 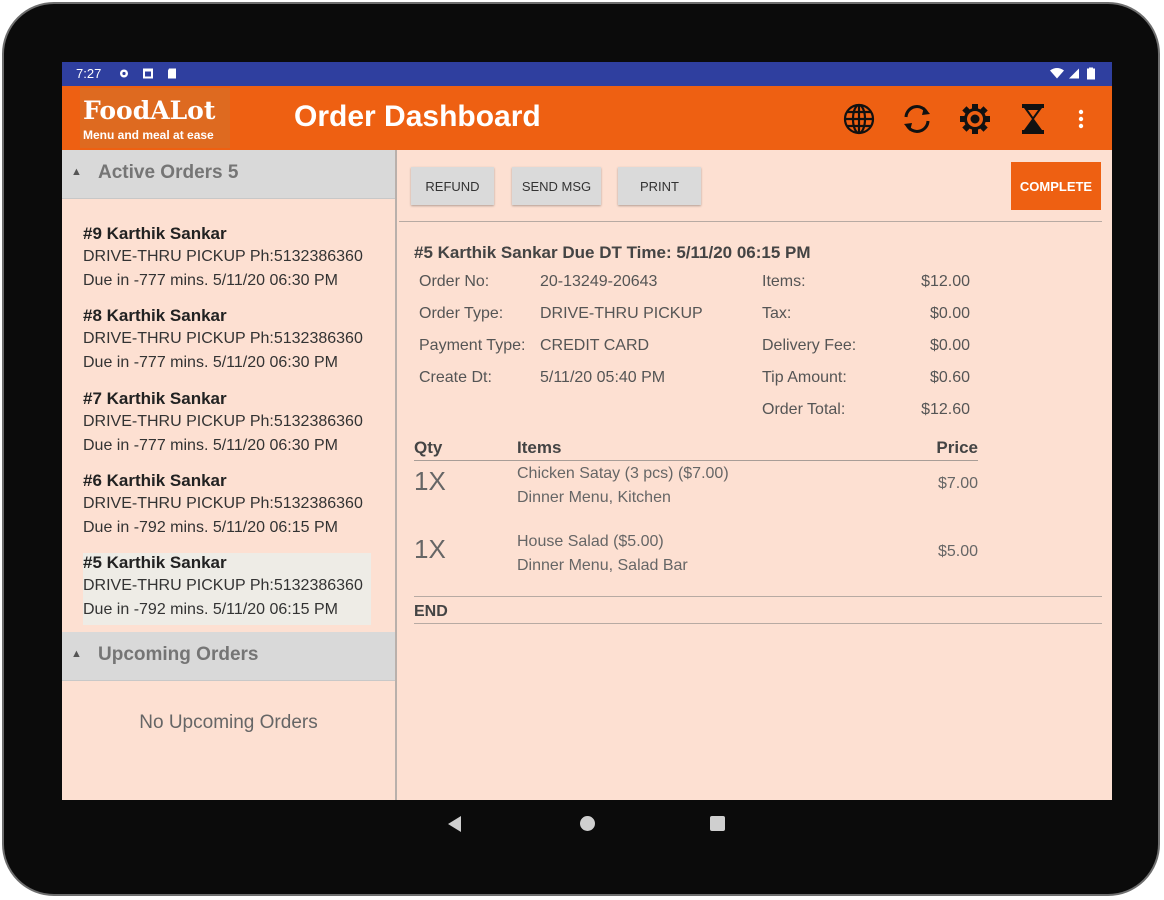 What do you see at coordinates (556, 186) in the screenshot?
I see `send-msg-button: SEND MSG` at bounding box center [556, 186].